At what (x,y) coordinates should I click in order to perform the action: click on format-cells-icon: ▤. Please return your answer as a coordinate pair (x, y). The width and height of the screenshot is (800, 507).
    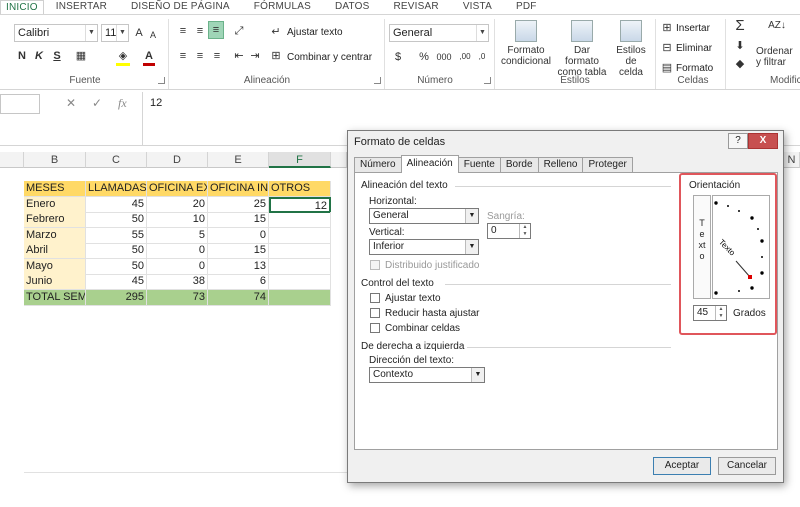
    Looking at the image, I should click on (667, 68).